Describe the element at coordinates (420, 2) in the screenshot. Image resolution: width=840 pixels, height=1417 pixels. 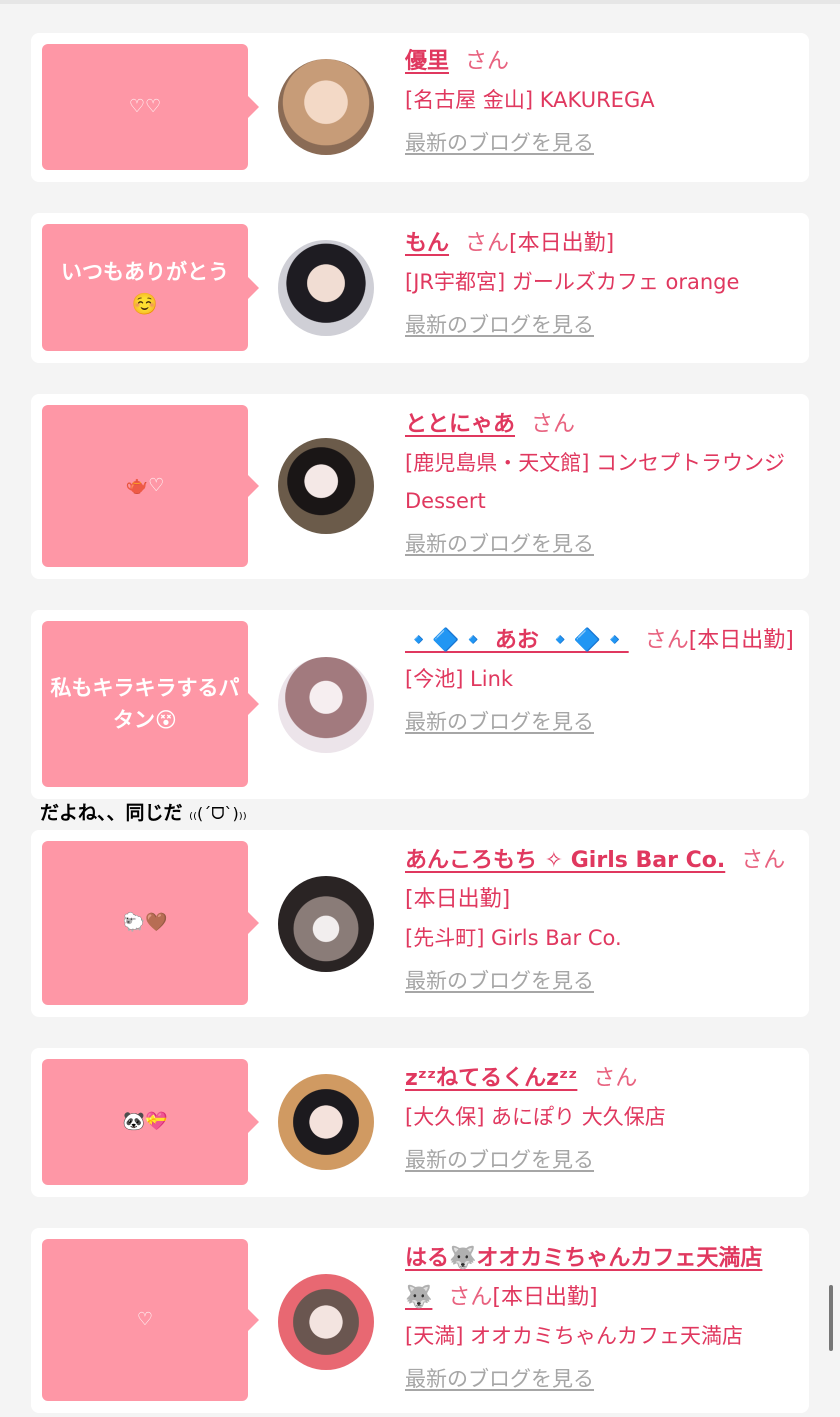
I see `top-divider` at that location.